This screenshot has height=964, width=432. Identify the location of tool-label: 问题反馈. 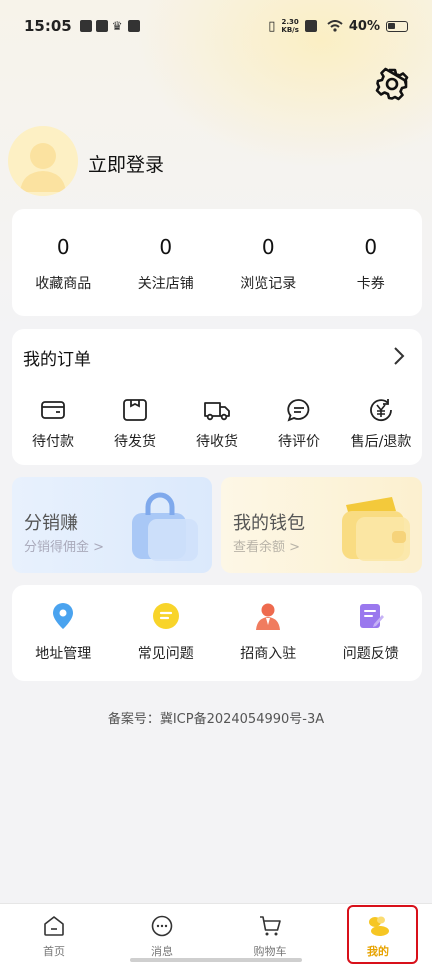
(370, 654).